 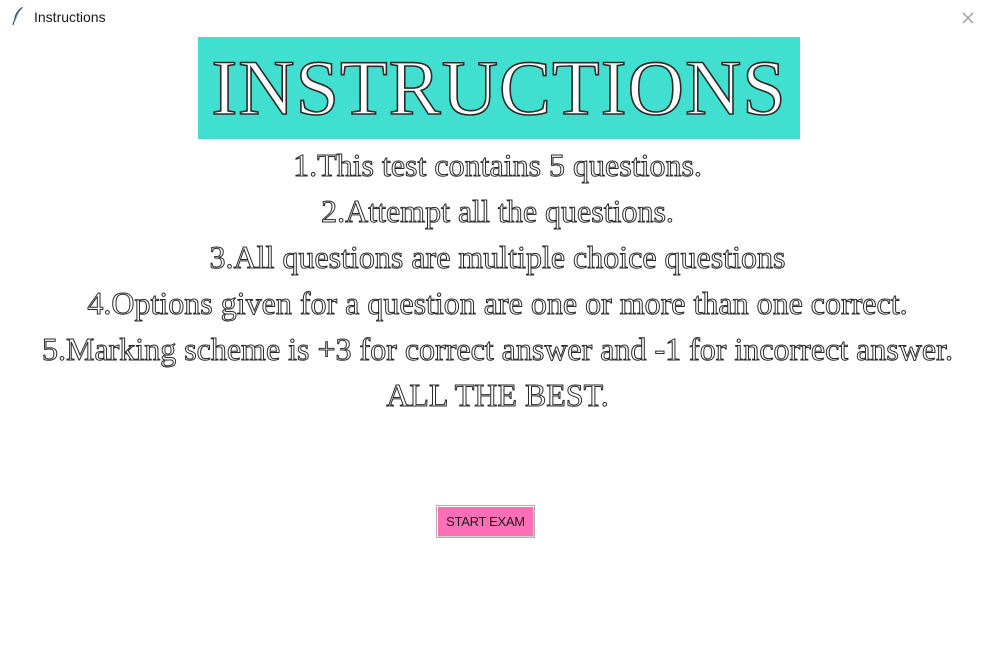 What do you see at coordinates (498, 395) in the screenshot?
I see `closing-message: ALL THE BEST.` at bounding box center [498, 395].